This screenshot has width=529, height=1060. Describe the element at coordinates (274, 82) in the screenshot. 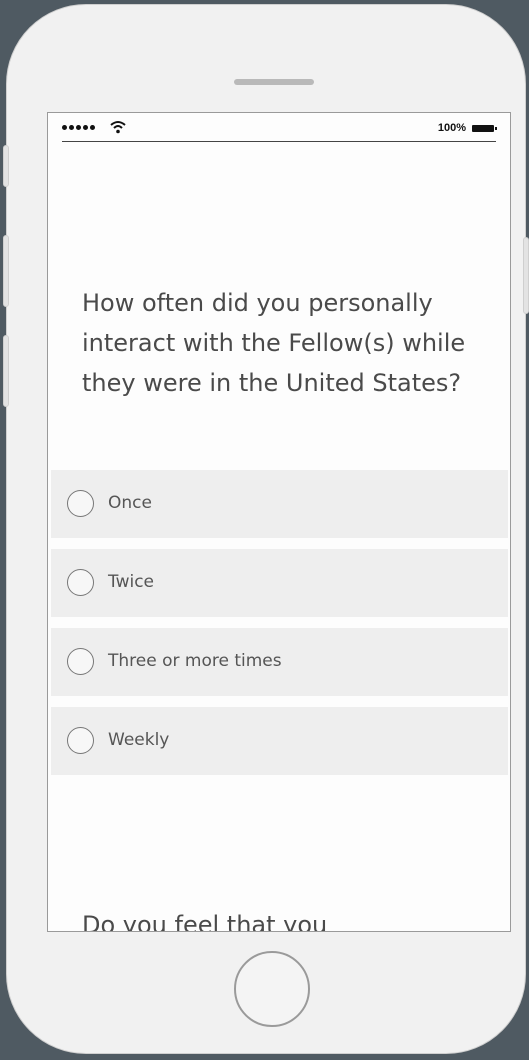

I see `speaker-grille` at that location.